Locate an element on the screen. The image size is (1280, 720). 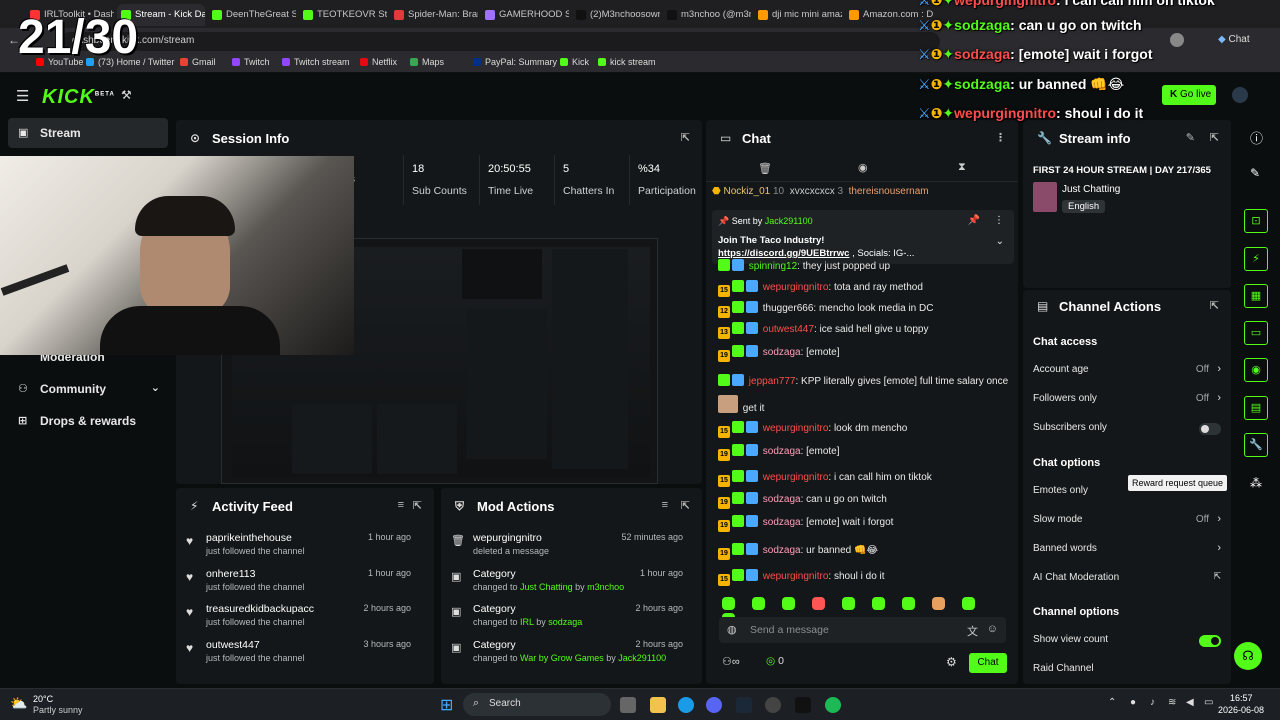
pinned-sender-name: Jack291100 is located at coordinates (789, 221).